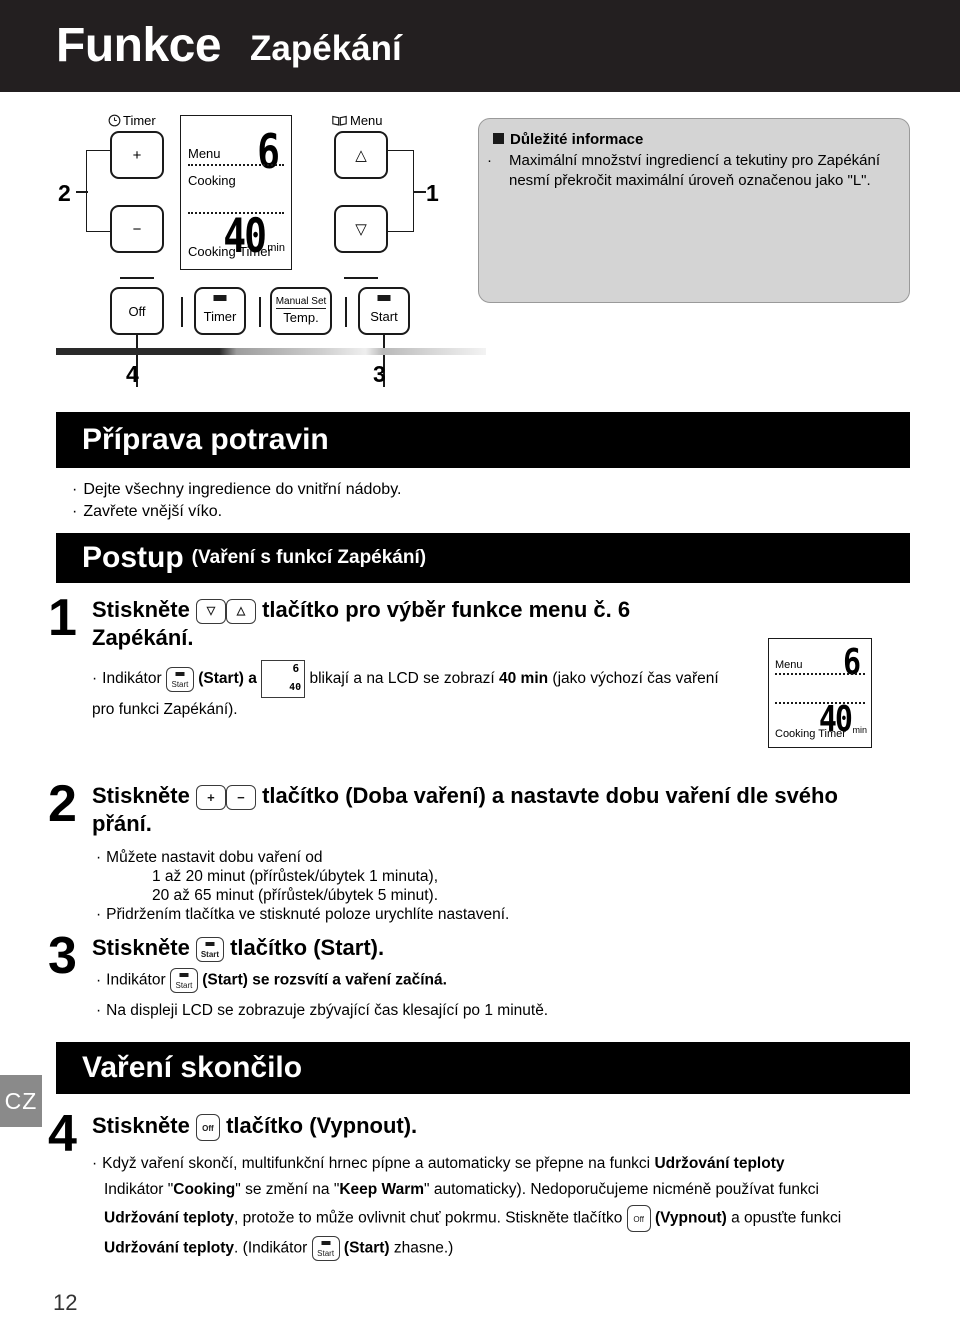 This screenshot has width=960, height=1332. I want to click on section-bar-finish: Vaření skončilo, so click(483, 1068).